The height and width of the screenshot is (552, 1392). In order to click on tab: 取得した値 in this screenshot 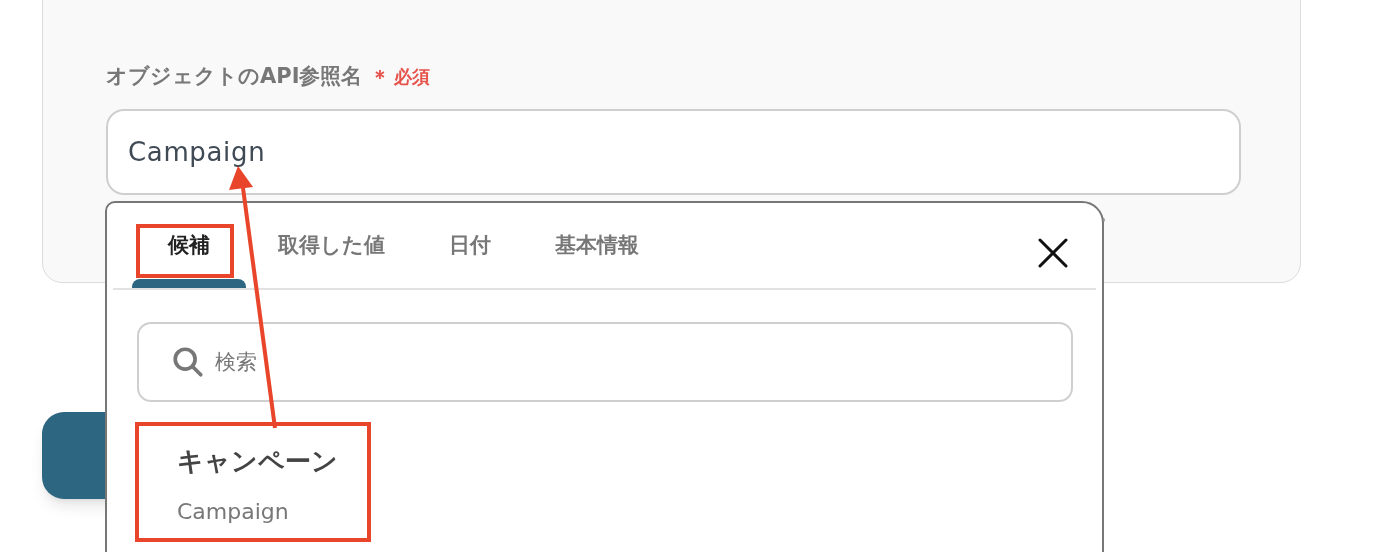, I will do `click(331, 245)`.